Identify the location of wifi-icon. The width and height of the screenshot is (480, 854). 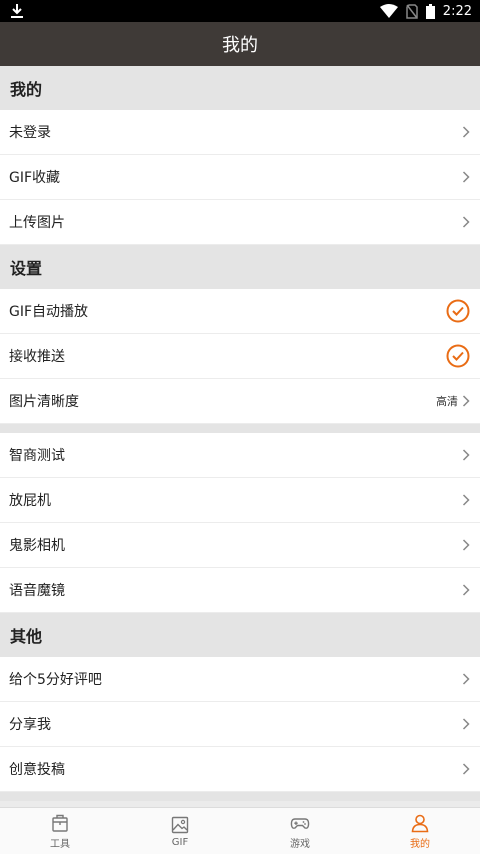
(388, 11).